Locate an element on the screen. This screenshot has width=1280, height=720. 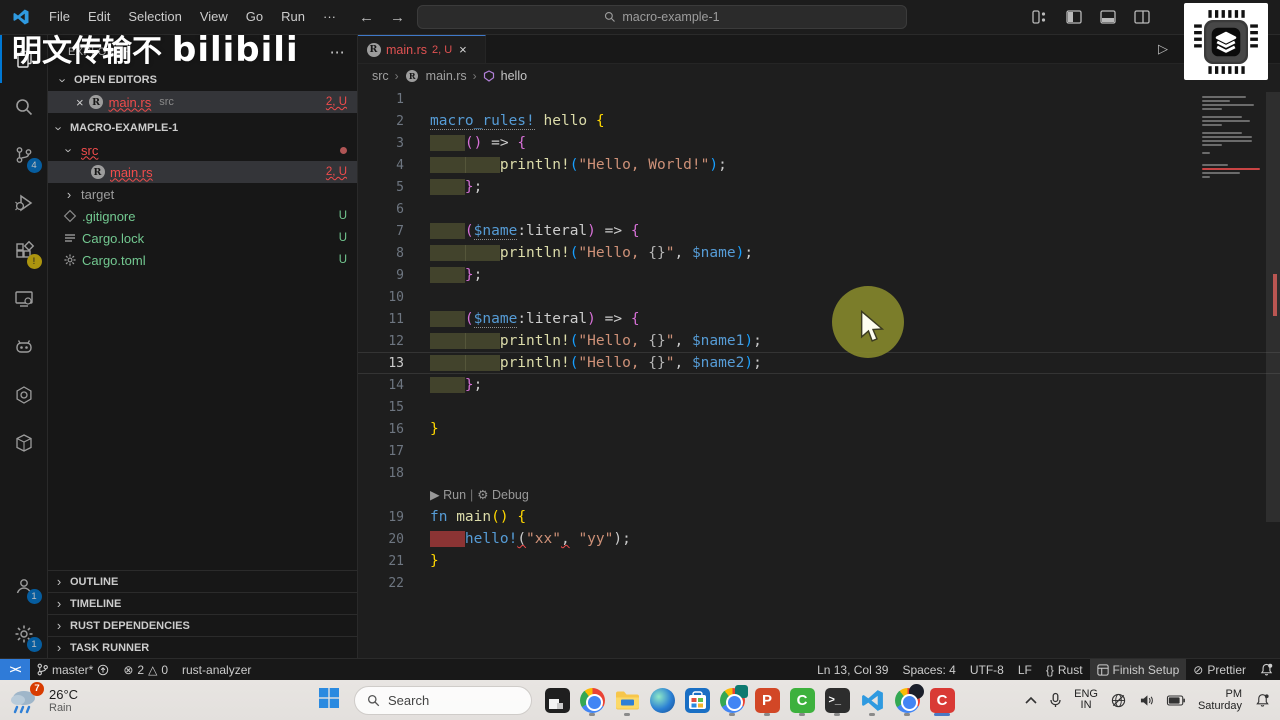
taskbar-app-powerpoint: P is located at coordinates (767, 700).